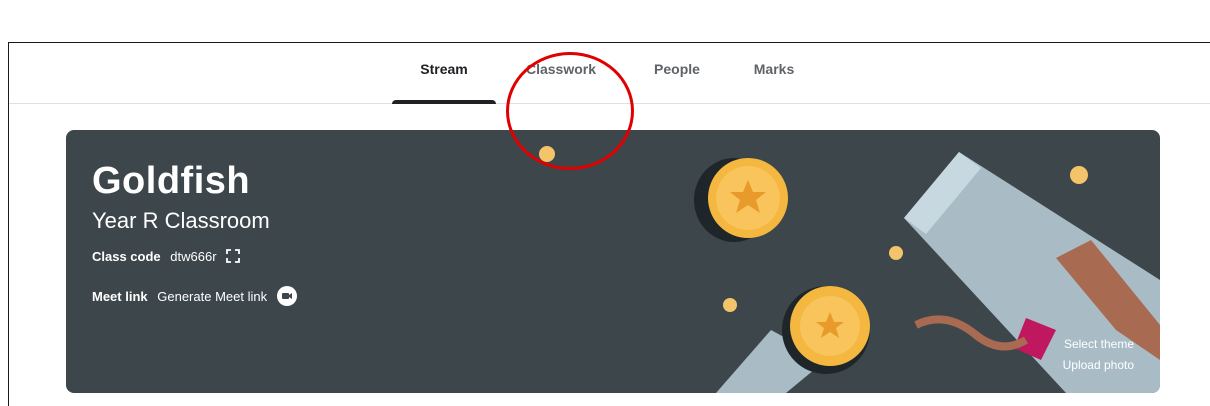 The image size is (1210, 406). I want to click on tab-classwork-label: Classwork, so click(561, 69).